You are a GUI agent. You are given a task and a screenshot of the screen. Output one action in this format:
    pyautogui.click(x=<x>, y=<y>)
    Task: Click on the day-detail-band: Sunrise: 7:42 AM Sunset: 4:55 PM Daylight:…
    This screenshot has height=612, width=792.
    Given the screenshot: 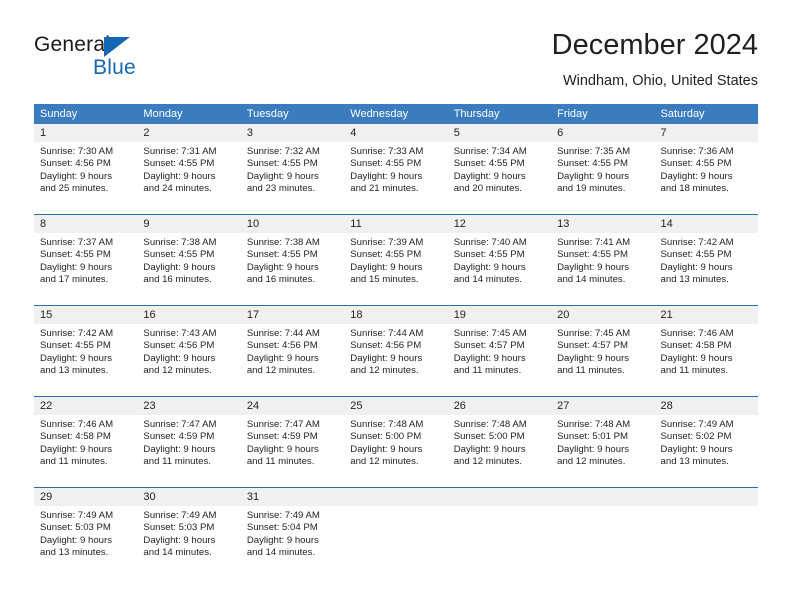 What is the action you would take?
    pyautogui.click(x=396, y=354)
    